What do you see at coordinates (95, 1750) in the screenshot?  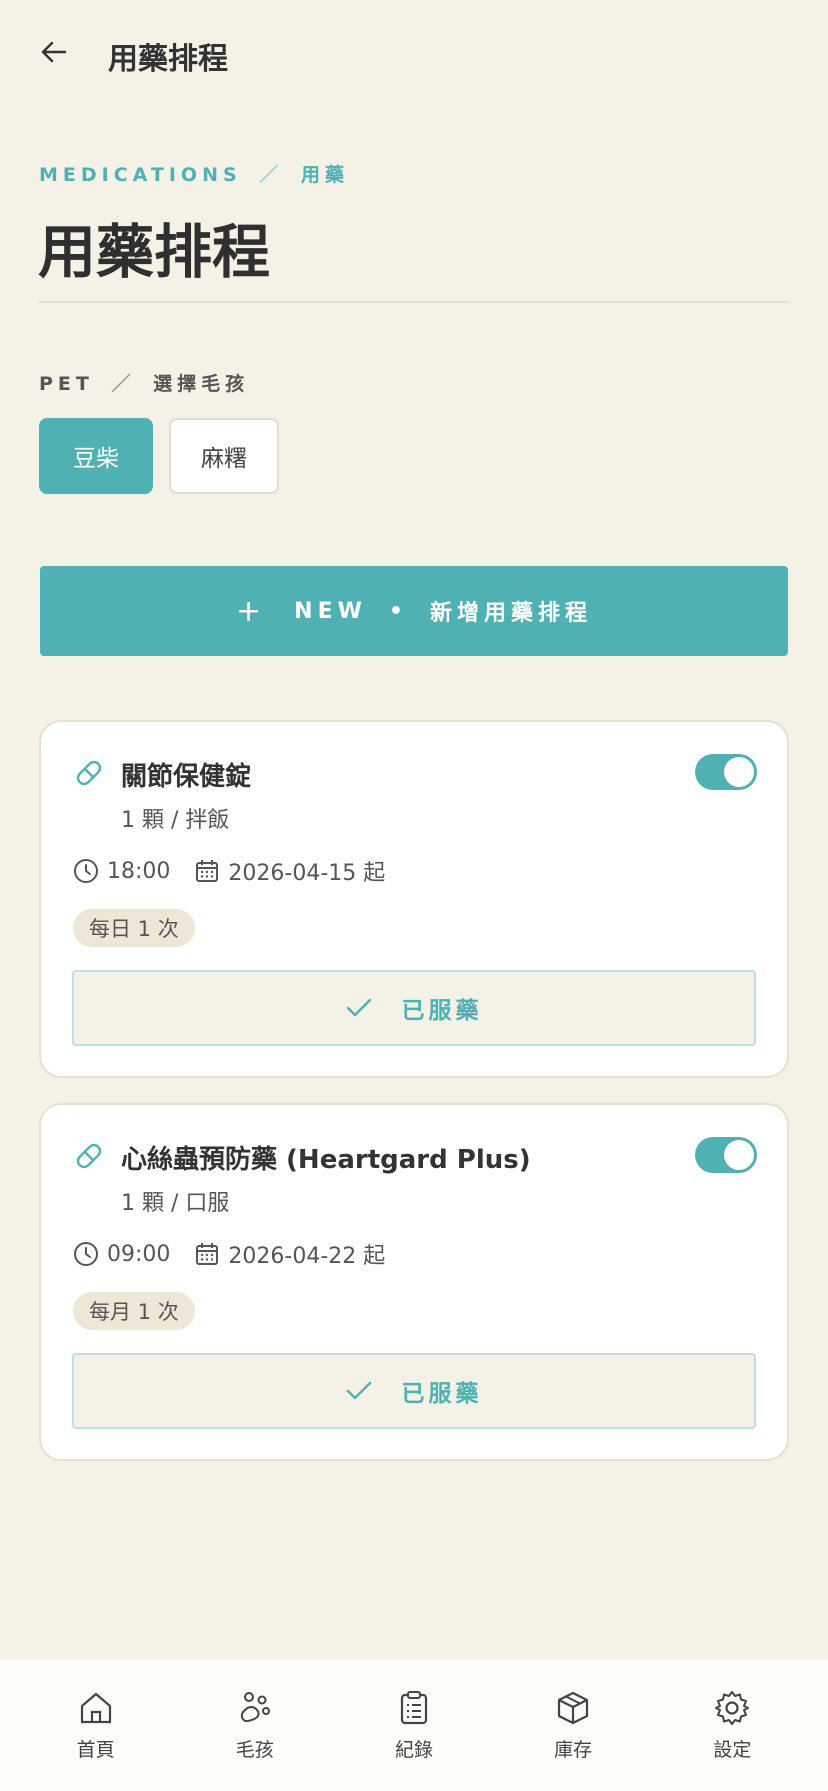 I see `nav-label: 首頁` at bounding box center [95, 1750].